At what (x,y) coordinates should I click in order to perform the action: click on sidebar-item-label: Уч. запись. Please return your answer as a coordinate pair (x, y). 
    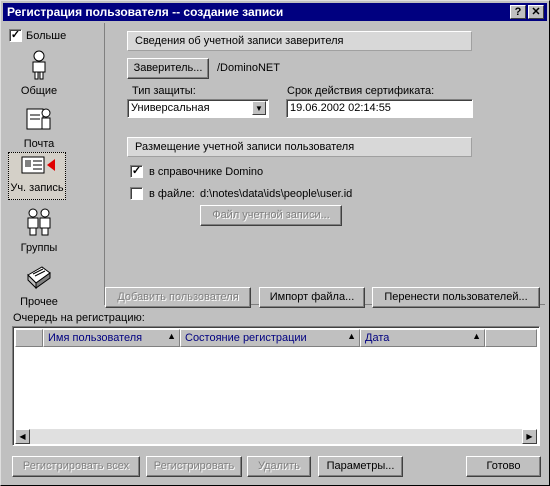
    Looking at the image, I should click on (37, 188).